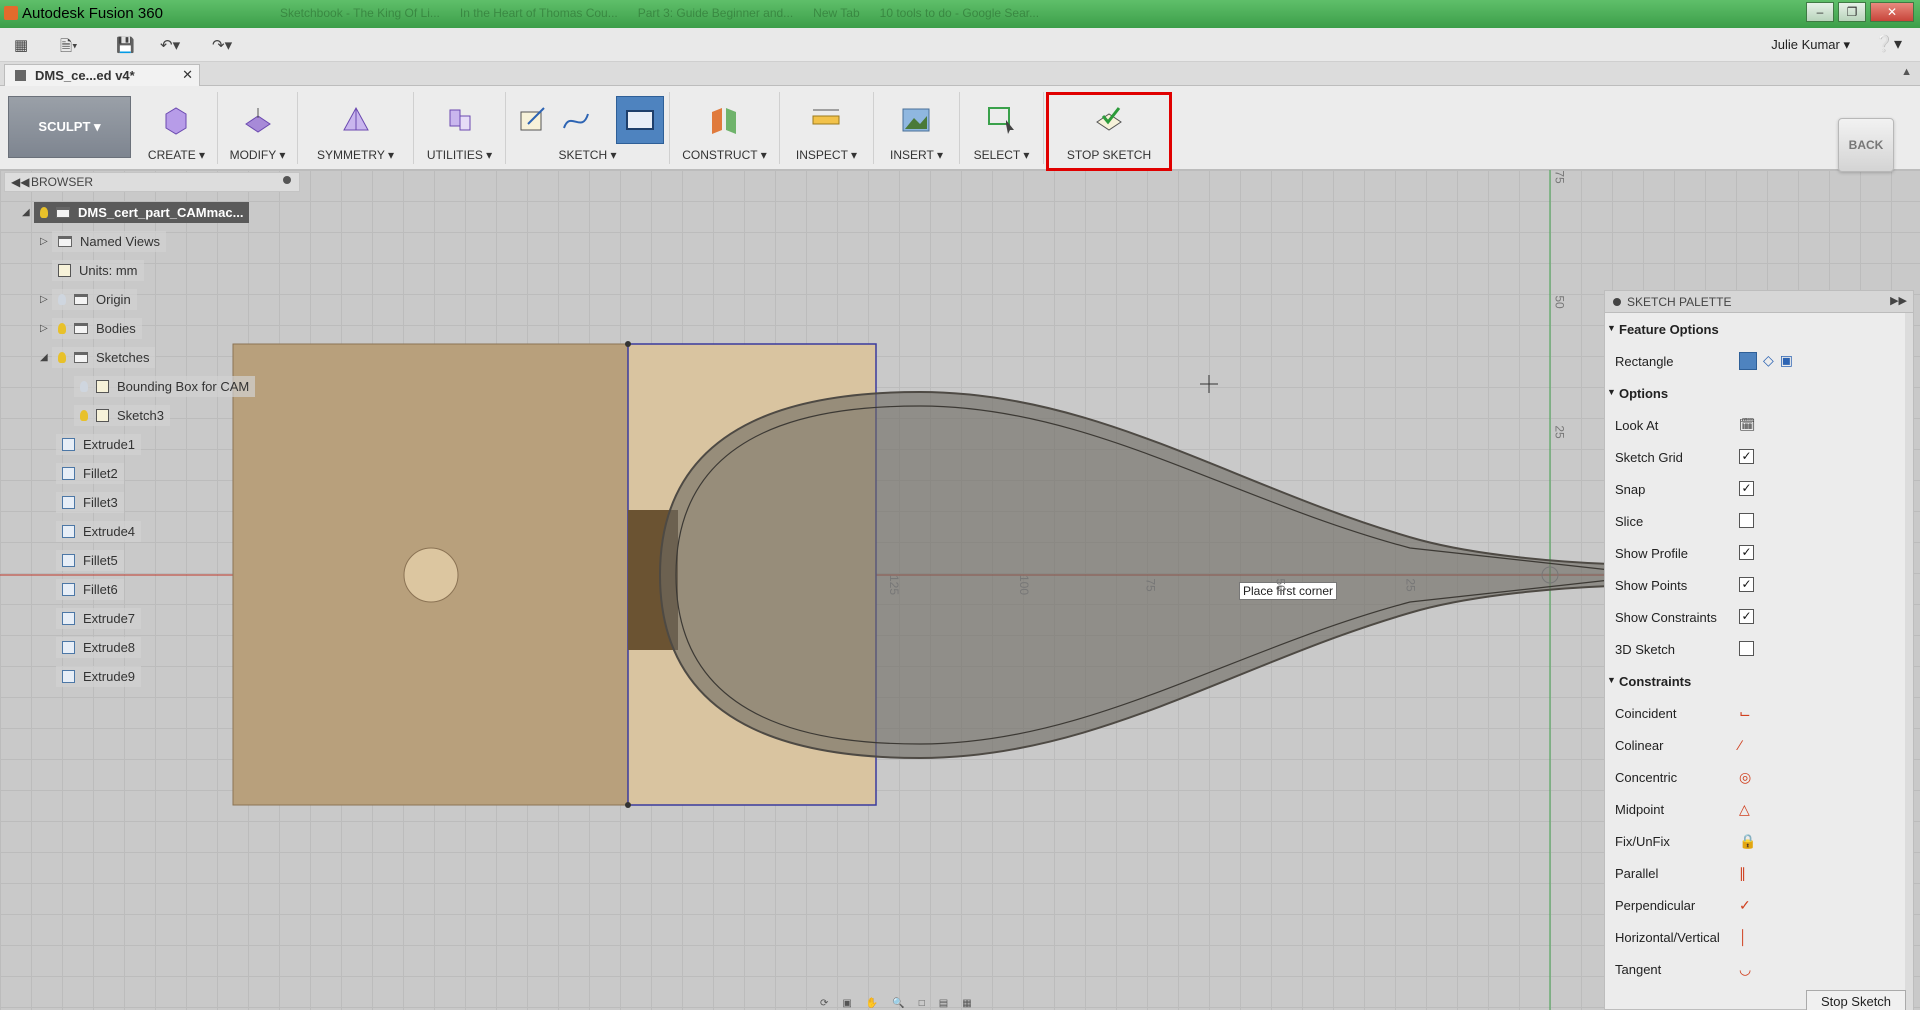  Describe the element at coordinates (1892, 12) in the screenshot. I see `close-window-button: ✕` at that location.